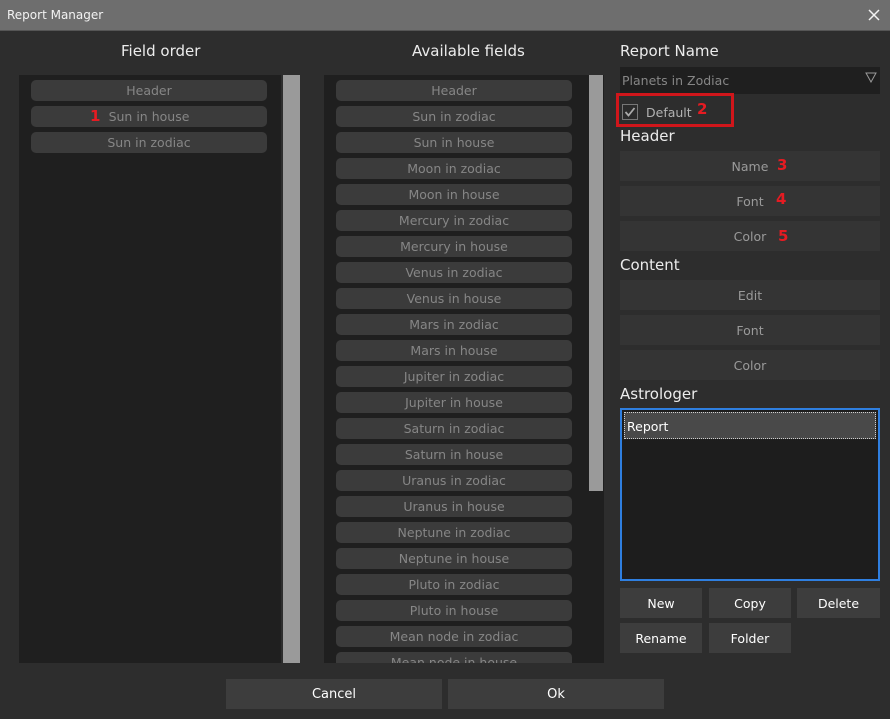 This screenshot has height=719, width=890. I want to click on available-fields-scroll-thumb, so click(596, 283).